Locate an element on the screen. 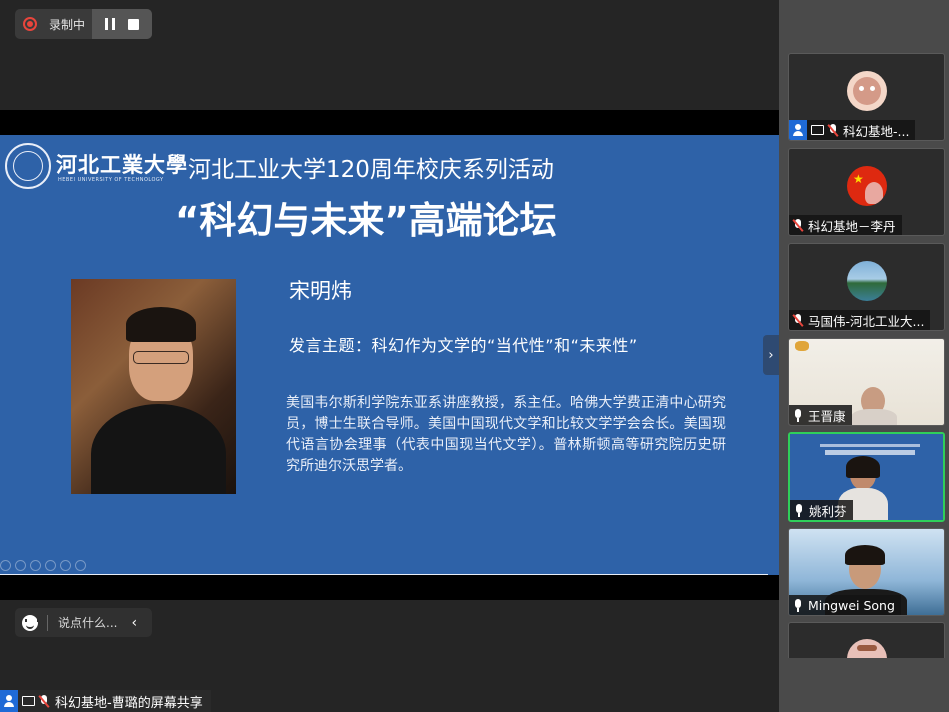 The image size is (949, 712). participant-name-tag: 科幻基地－李丹 is located at coordinates (845, 225).